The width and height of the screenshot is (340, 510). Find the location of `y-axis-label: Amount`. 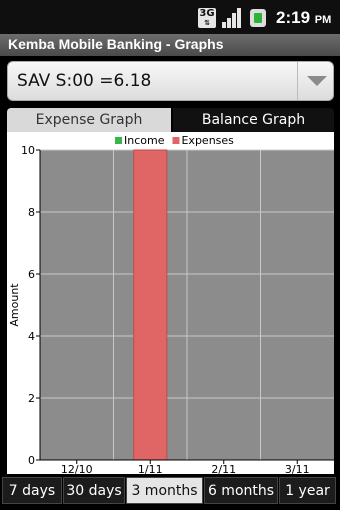

y-axis-label: Amount is located at coordinates (14, 305).